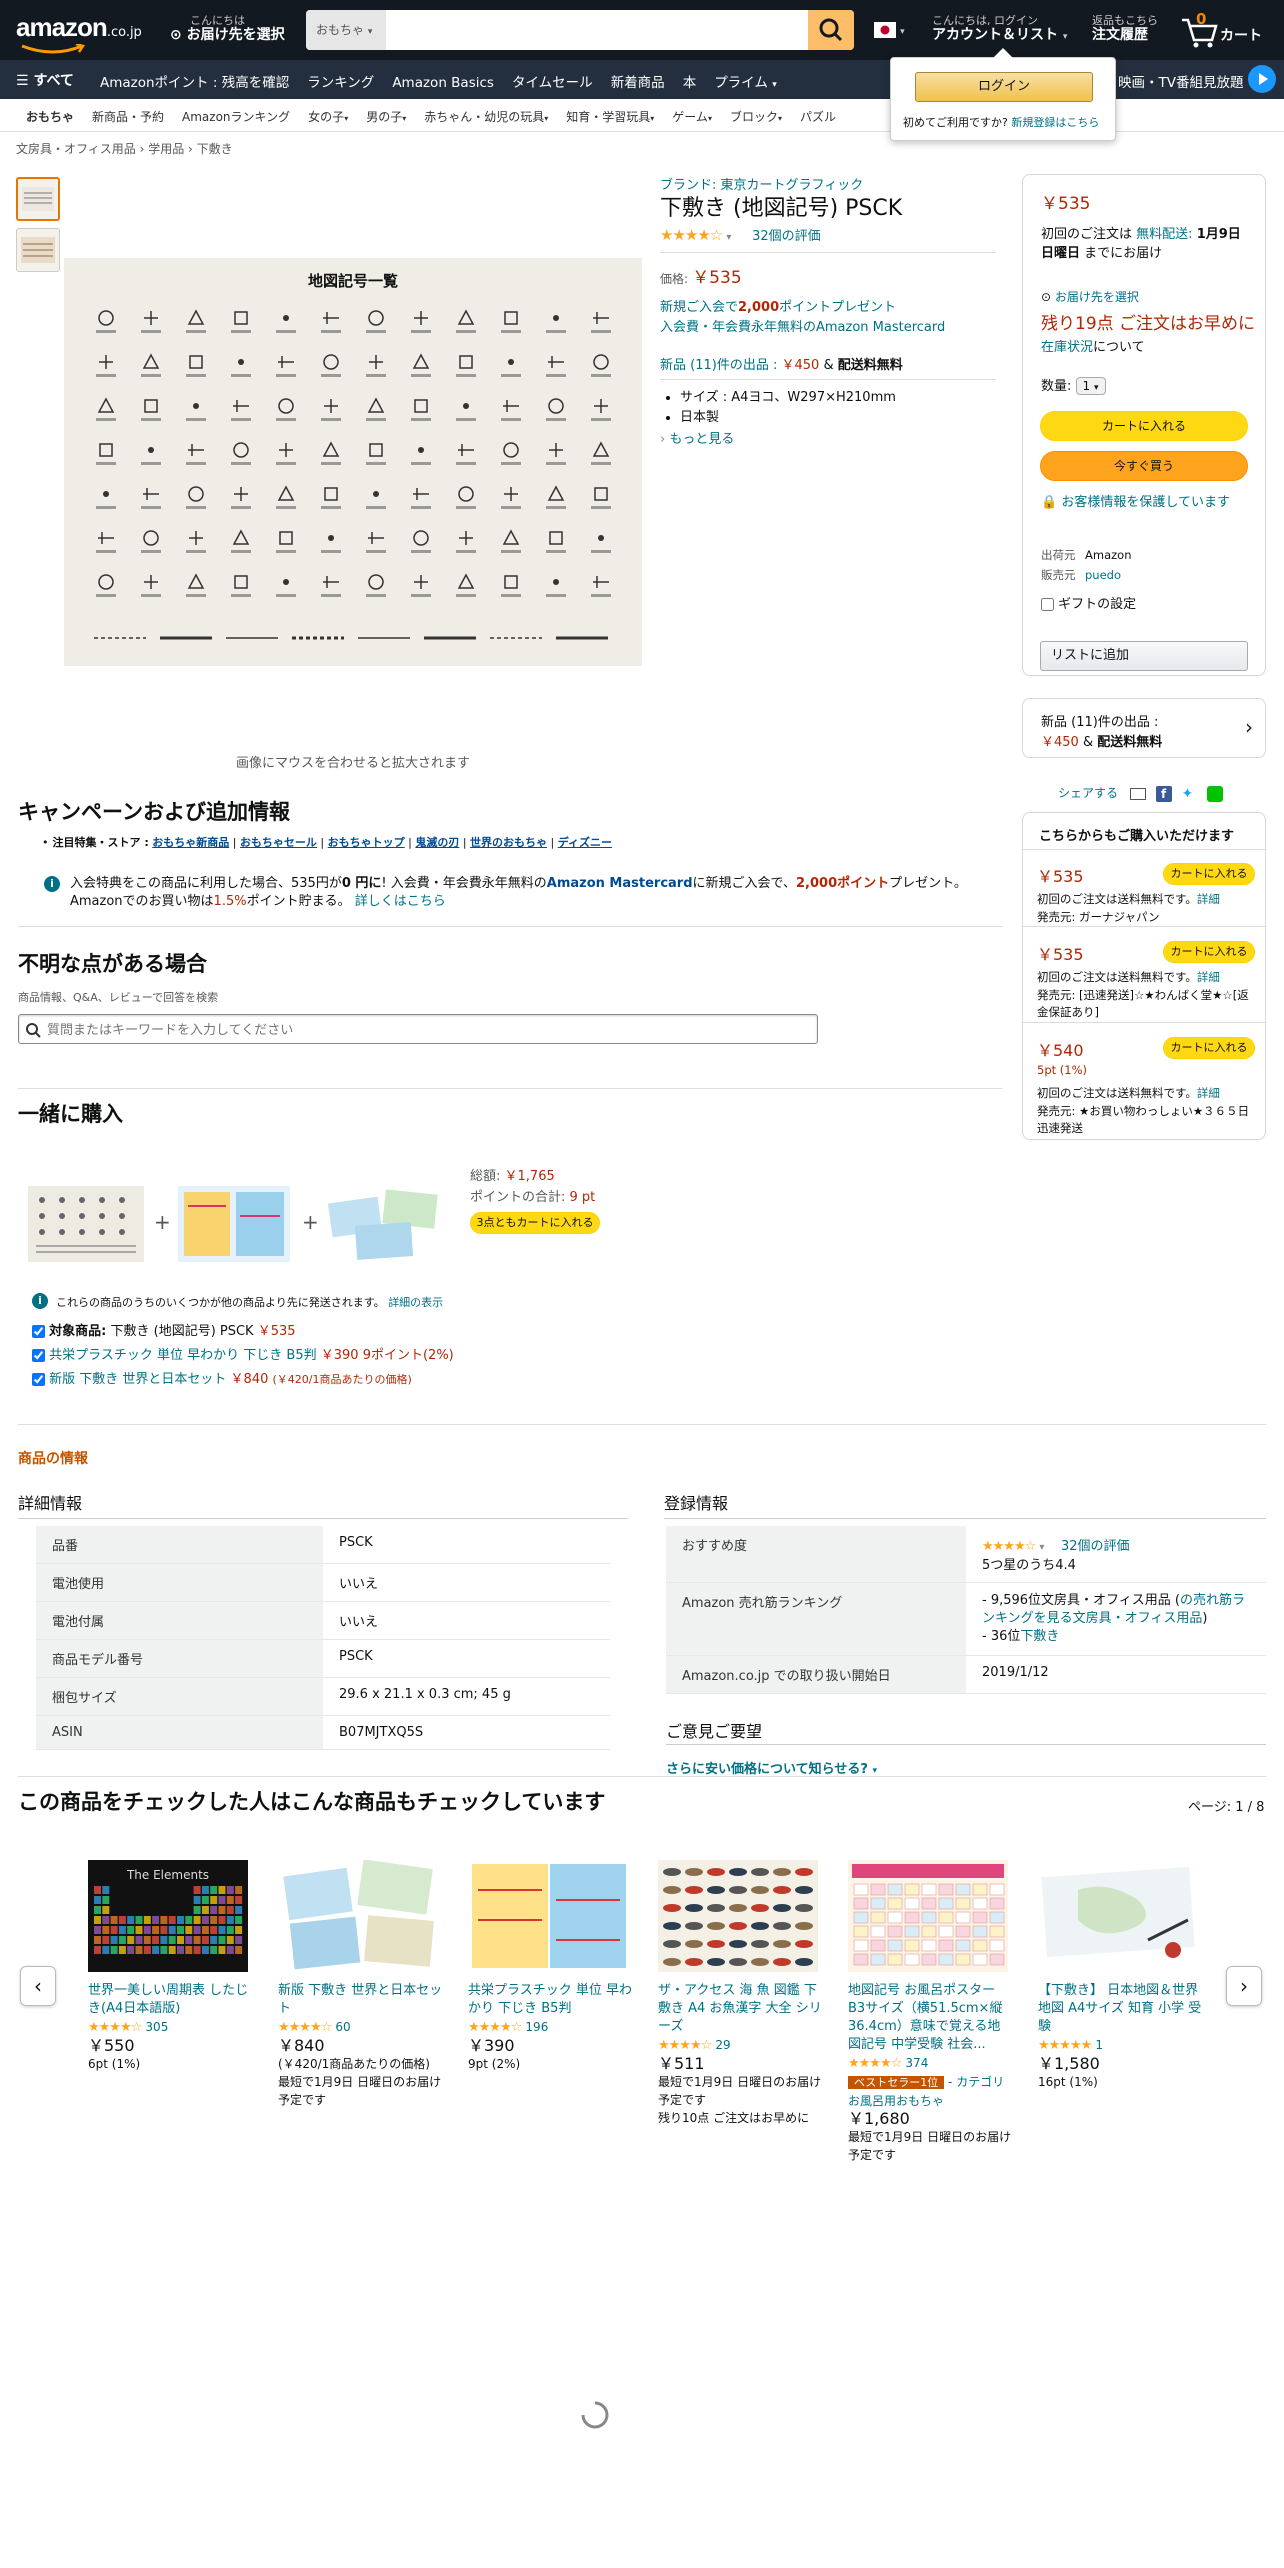 This screenshot has height=2568, width=1284. Describe the element at coordinates (215, 149) in the screenshot. I see `breadcrumb-item: 下敷き` at that location.